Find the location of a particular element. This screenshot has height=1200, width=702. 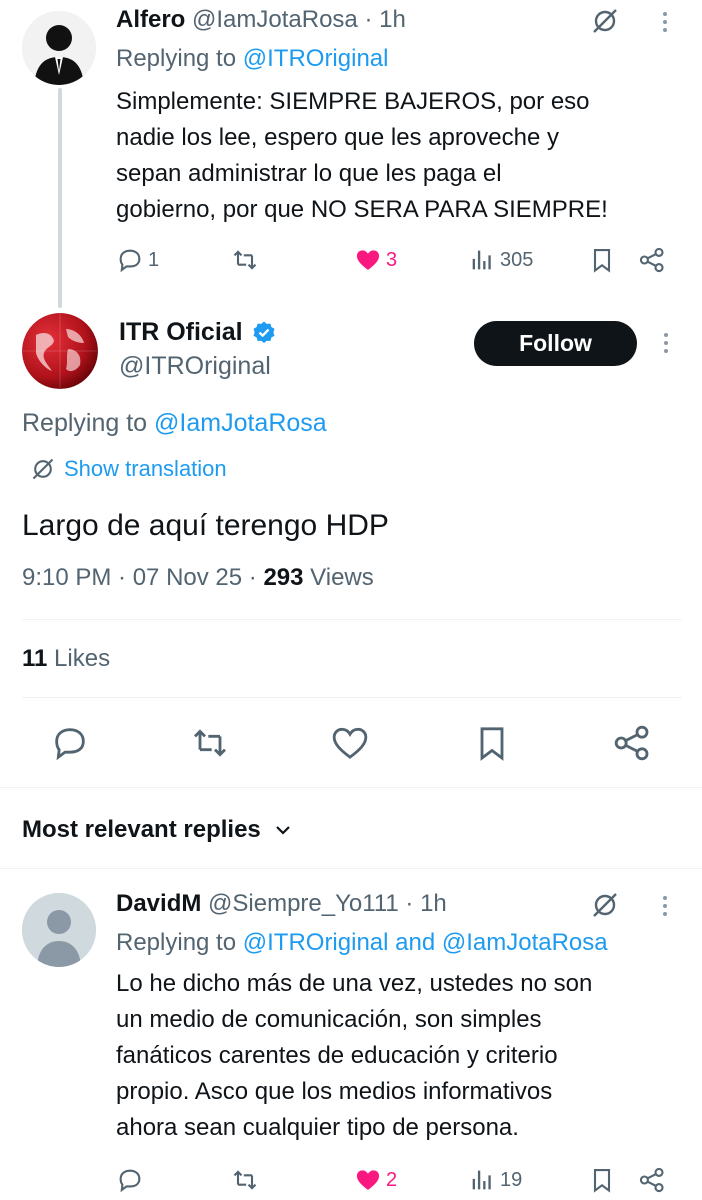

main-author-handle: @ITROriginal is located at coordinates (195, 366).